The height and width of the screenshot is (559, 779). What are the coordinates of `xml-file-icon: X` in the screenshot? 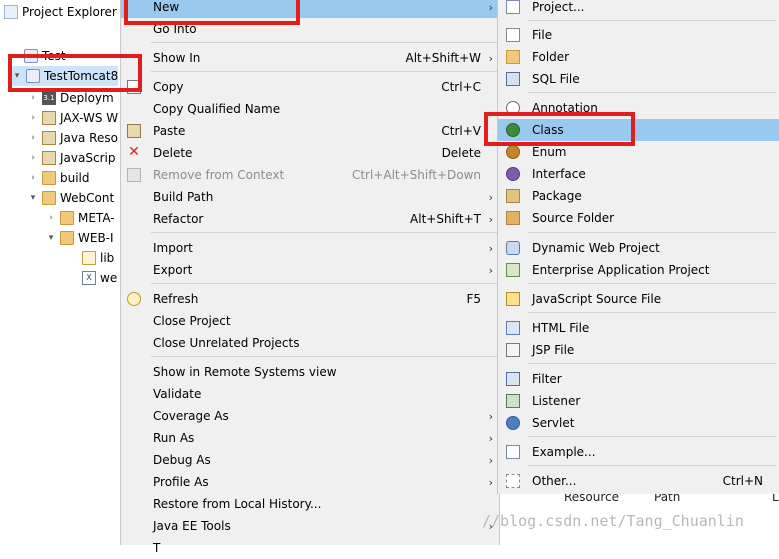 It's located at (89, 278).